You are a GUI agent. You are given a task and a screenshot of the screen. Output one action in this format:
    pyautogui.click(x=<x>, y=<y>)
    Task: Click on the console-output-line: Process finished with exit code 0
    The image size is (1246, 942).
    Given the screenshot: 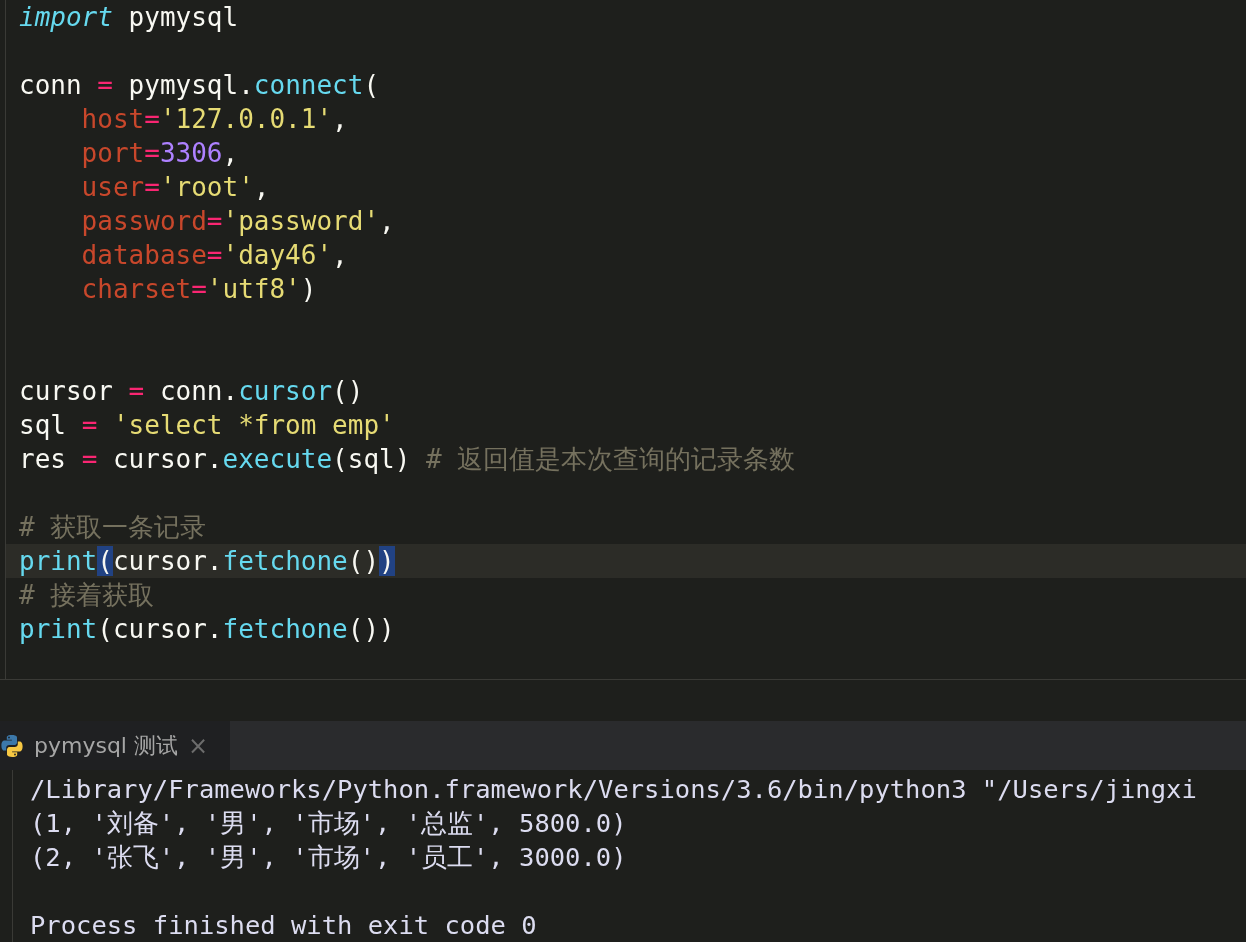 What is the action you would take?
    pyautogui.click(x=283, y=925)
    